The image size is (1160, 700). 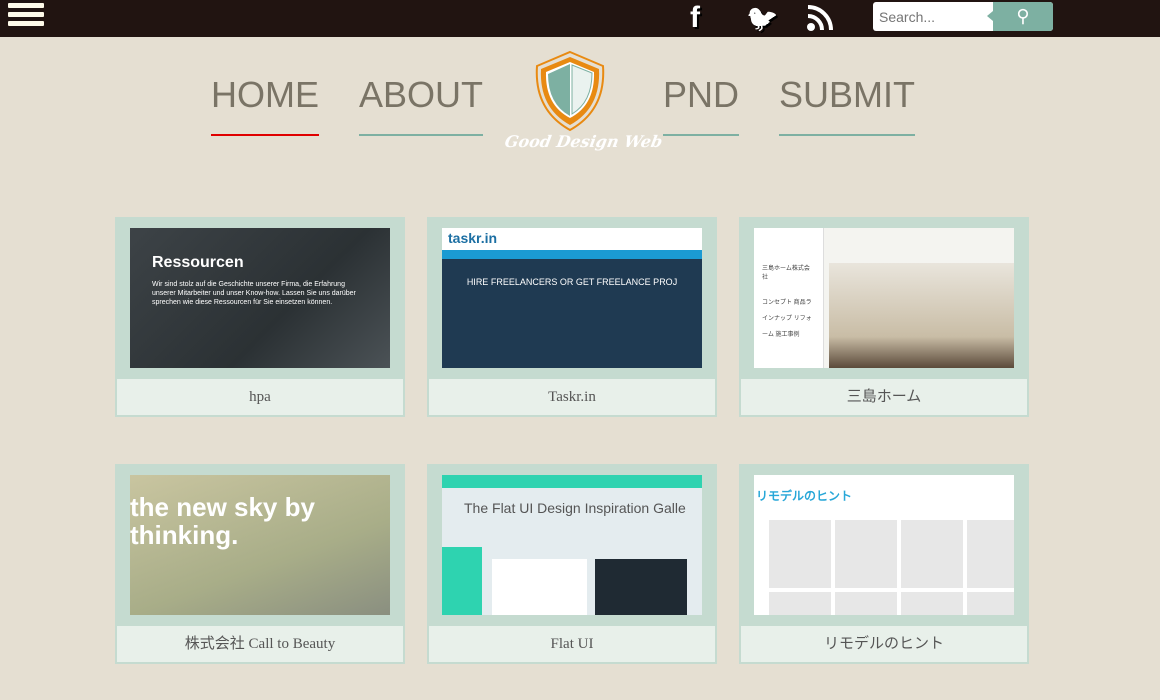 What do you see at coordinates (260, 644) in the screenshot?
I see `site-title: 株式会社 Call to Beauty` at bounding box center [260, 644].